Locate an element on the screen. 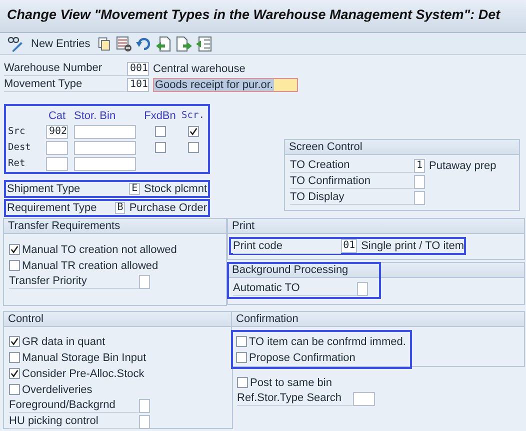 The image size is (526, 431). column-header: Scr. is located at coordinates (193, 115).